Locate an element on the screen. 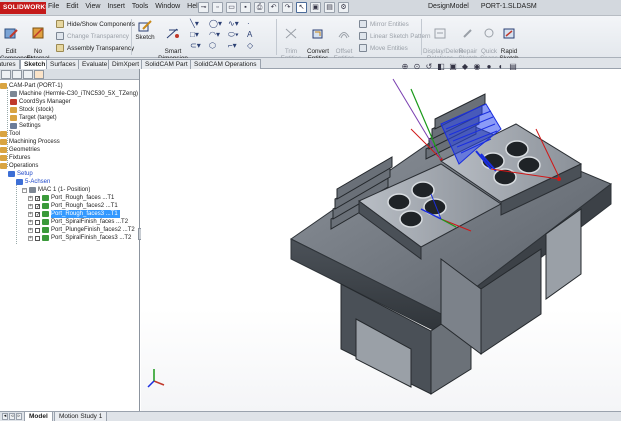 The width and height of the screenshot is (621, 421). tree-item-operation: + Port_SpiralFinish_faces3 ...T2 is located at coordinates (79, 238).